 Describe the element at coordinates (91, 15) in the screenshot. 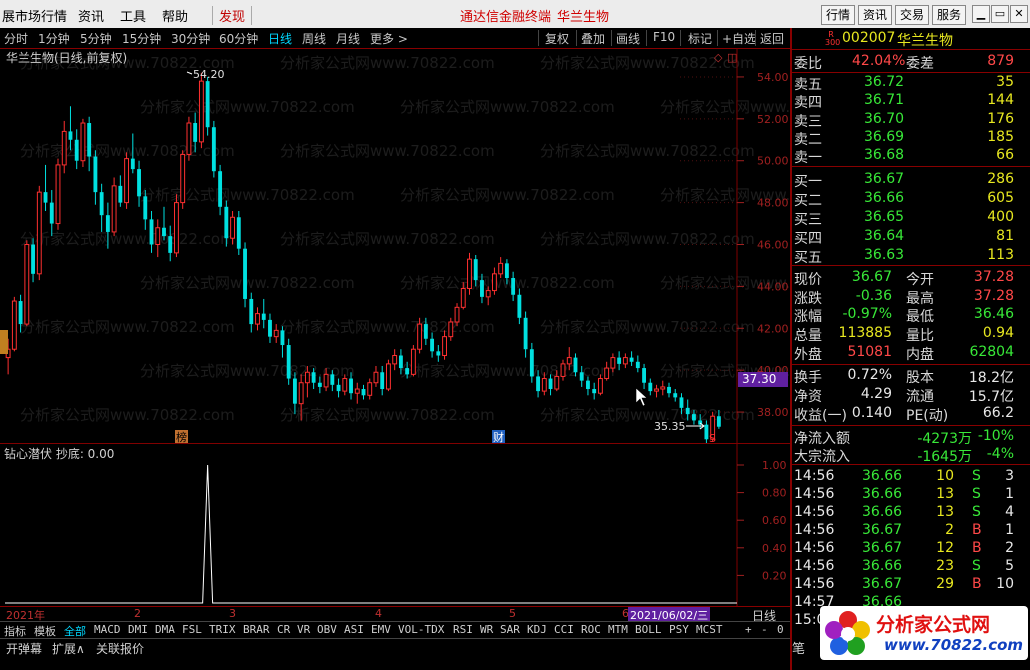

I see `menu-news: 资讯` at that location.